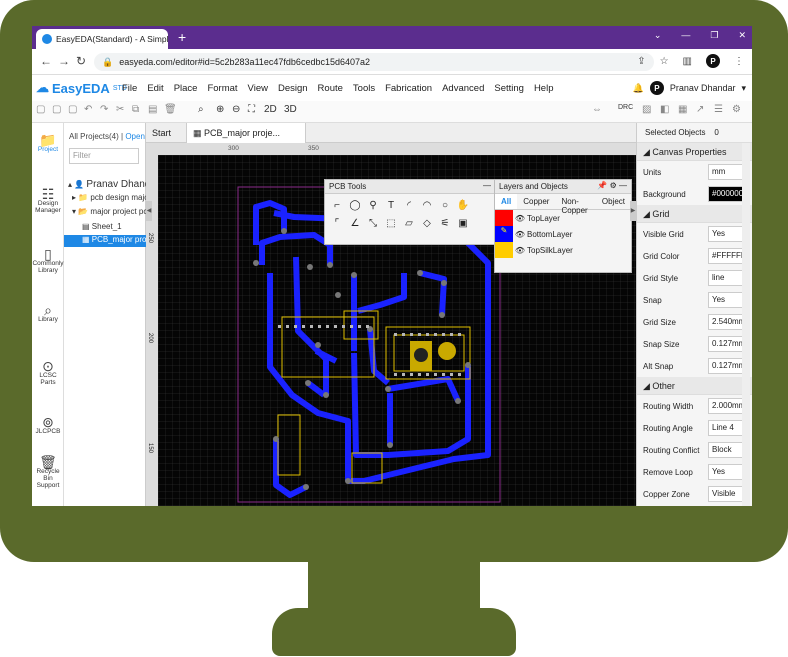 This screenshot has height=657, width=788. Describe the element at coordinates (597, 109) in the screenshot. I see `align-icon: ⇔` at that location.